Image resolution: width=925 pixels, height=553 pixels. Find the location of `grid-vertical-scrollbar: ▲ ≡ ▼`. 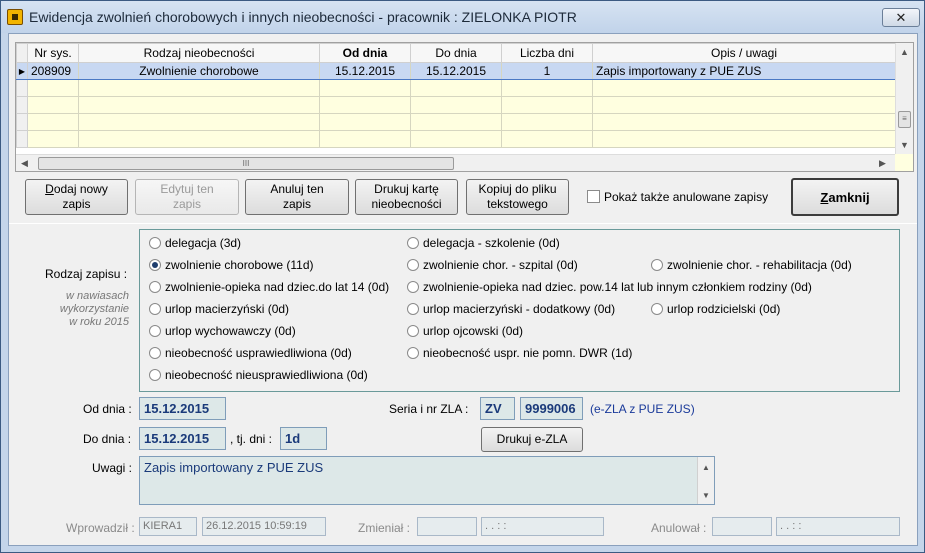

grid-vertical-scrollbar: ▲ ≡ ▼ is located at coordinates (904, 98).